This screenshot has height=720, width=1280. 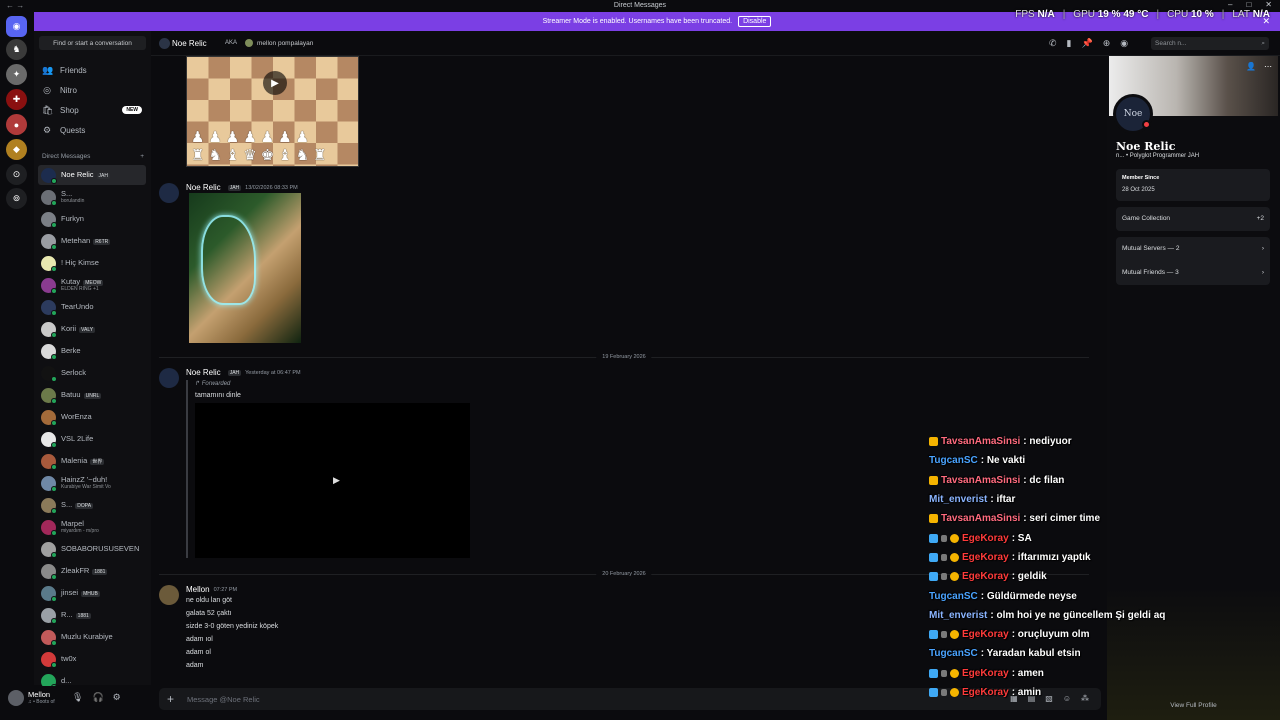 What do you see at coordinates (92, 439) in the screenshot?
I see `dm-item: VSL 2Life` at bounding box center [92, 439].